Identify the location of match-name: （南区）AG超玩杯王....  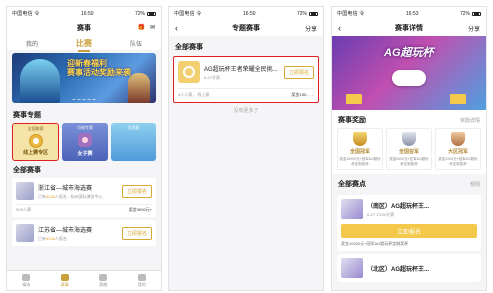
(398, 206).